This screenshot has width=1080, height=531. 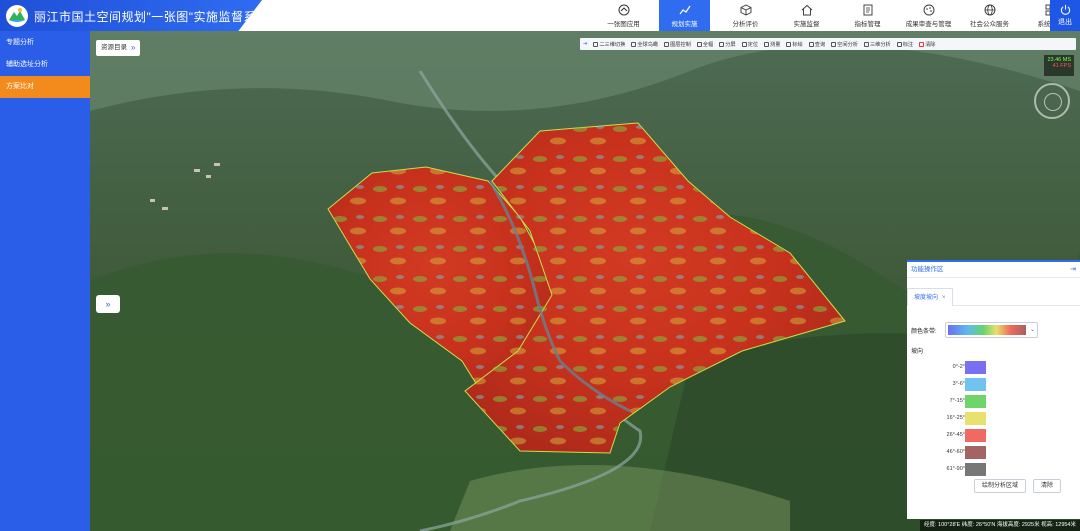 I want to click on nav-item-public: 社会公众服务, so click(x=989, y=15).